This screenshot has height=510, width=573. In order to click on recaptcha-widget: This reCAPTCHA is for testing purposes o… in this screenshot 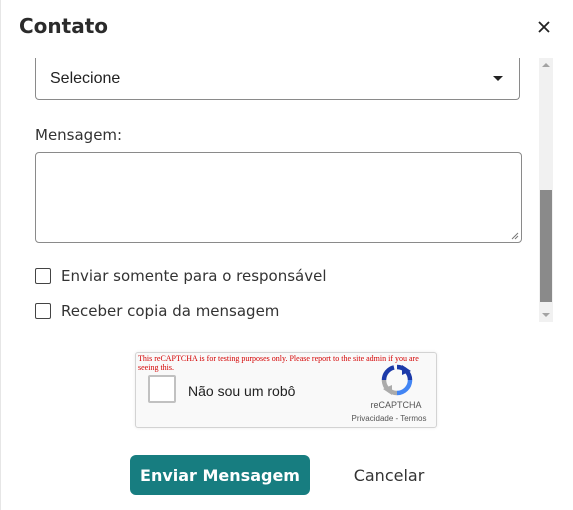, I will do `click(286, 390)`.